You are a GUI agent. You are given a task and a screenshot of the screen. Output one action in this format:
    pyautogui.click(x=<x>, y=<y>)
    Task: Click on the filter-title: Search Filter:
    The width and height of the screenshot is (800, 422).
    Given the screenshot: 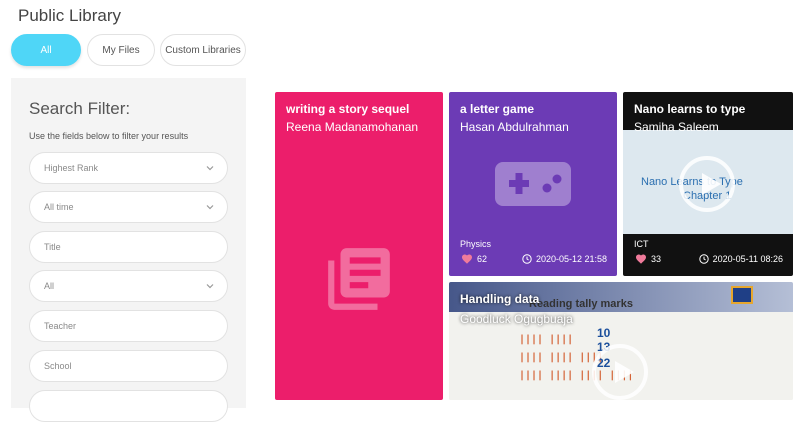 What is the action you would take?
    pyautogui.click(x=80, y=108)
    